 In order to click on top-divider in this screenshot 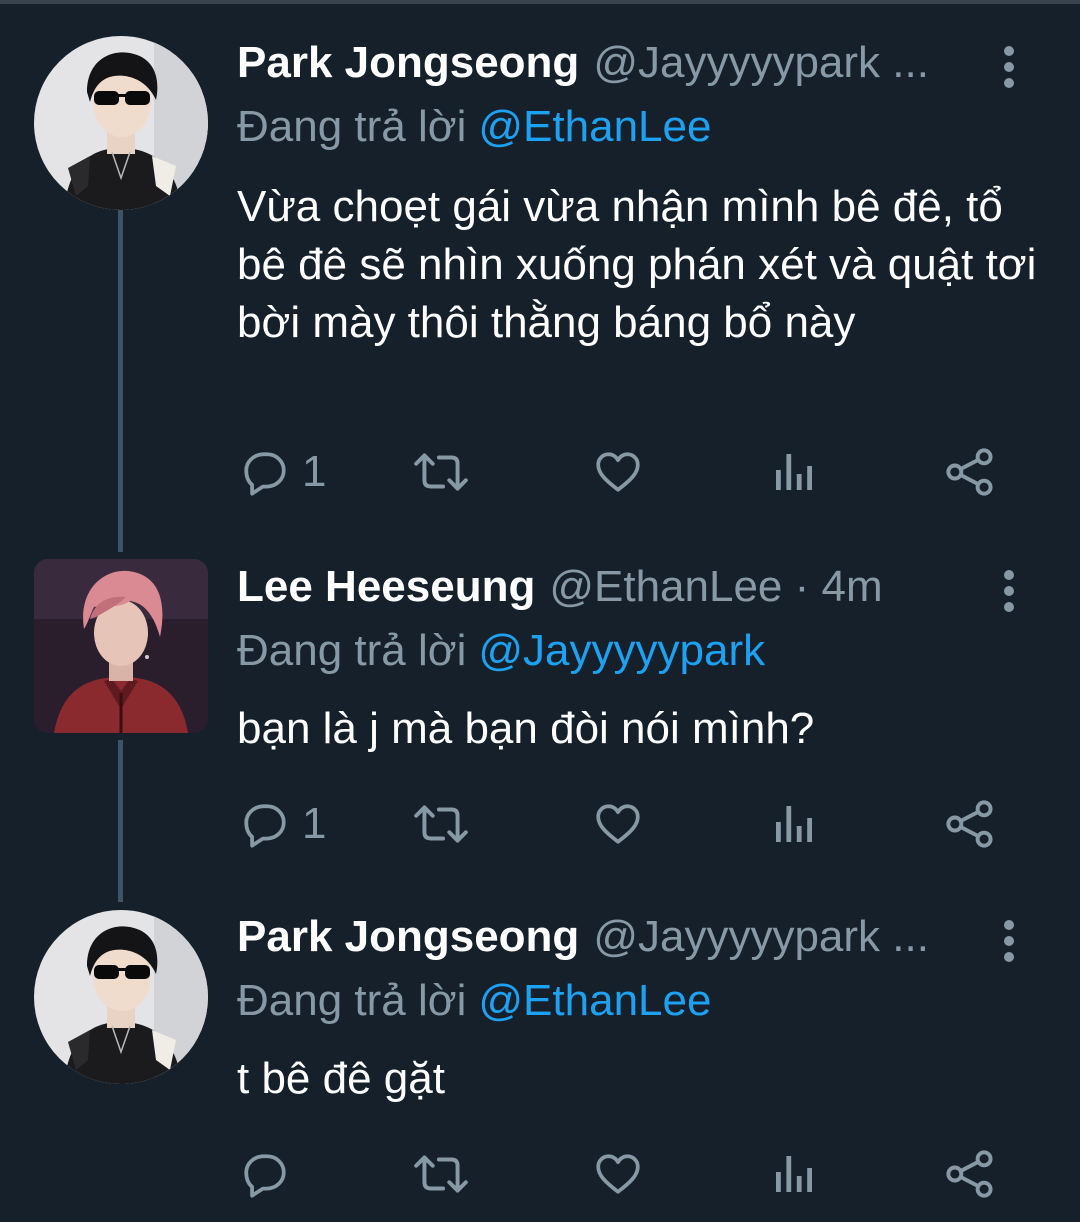, I will do `click(540, 2)`.